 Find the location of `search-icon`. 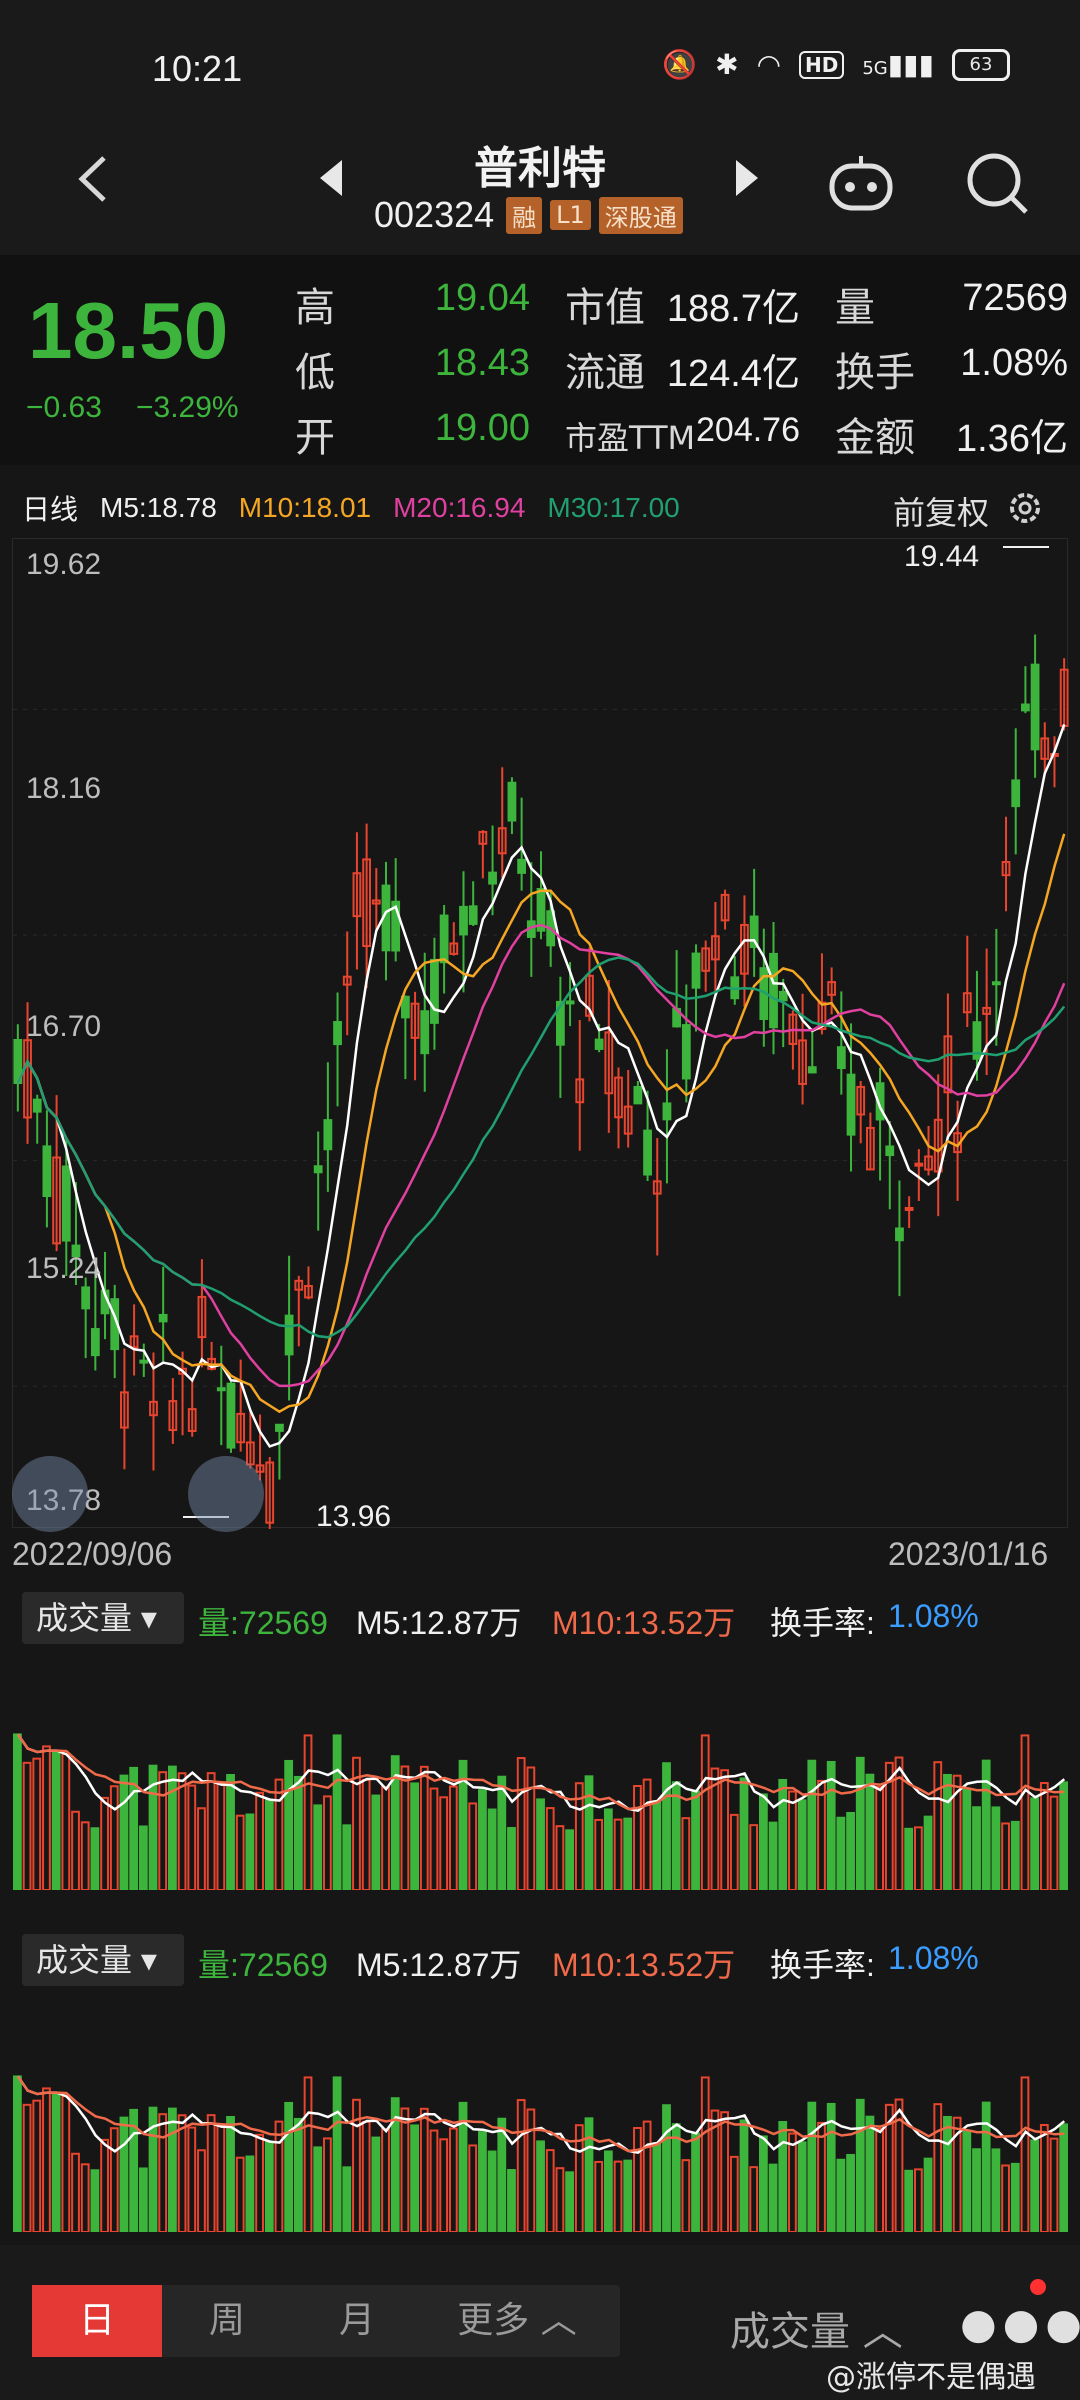

search-icon is located at coordinates (997, 183).